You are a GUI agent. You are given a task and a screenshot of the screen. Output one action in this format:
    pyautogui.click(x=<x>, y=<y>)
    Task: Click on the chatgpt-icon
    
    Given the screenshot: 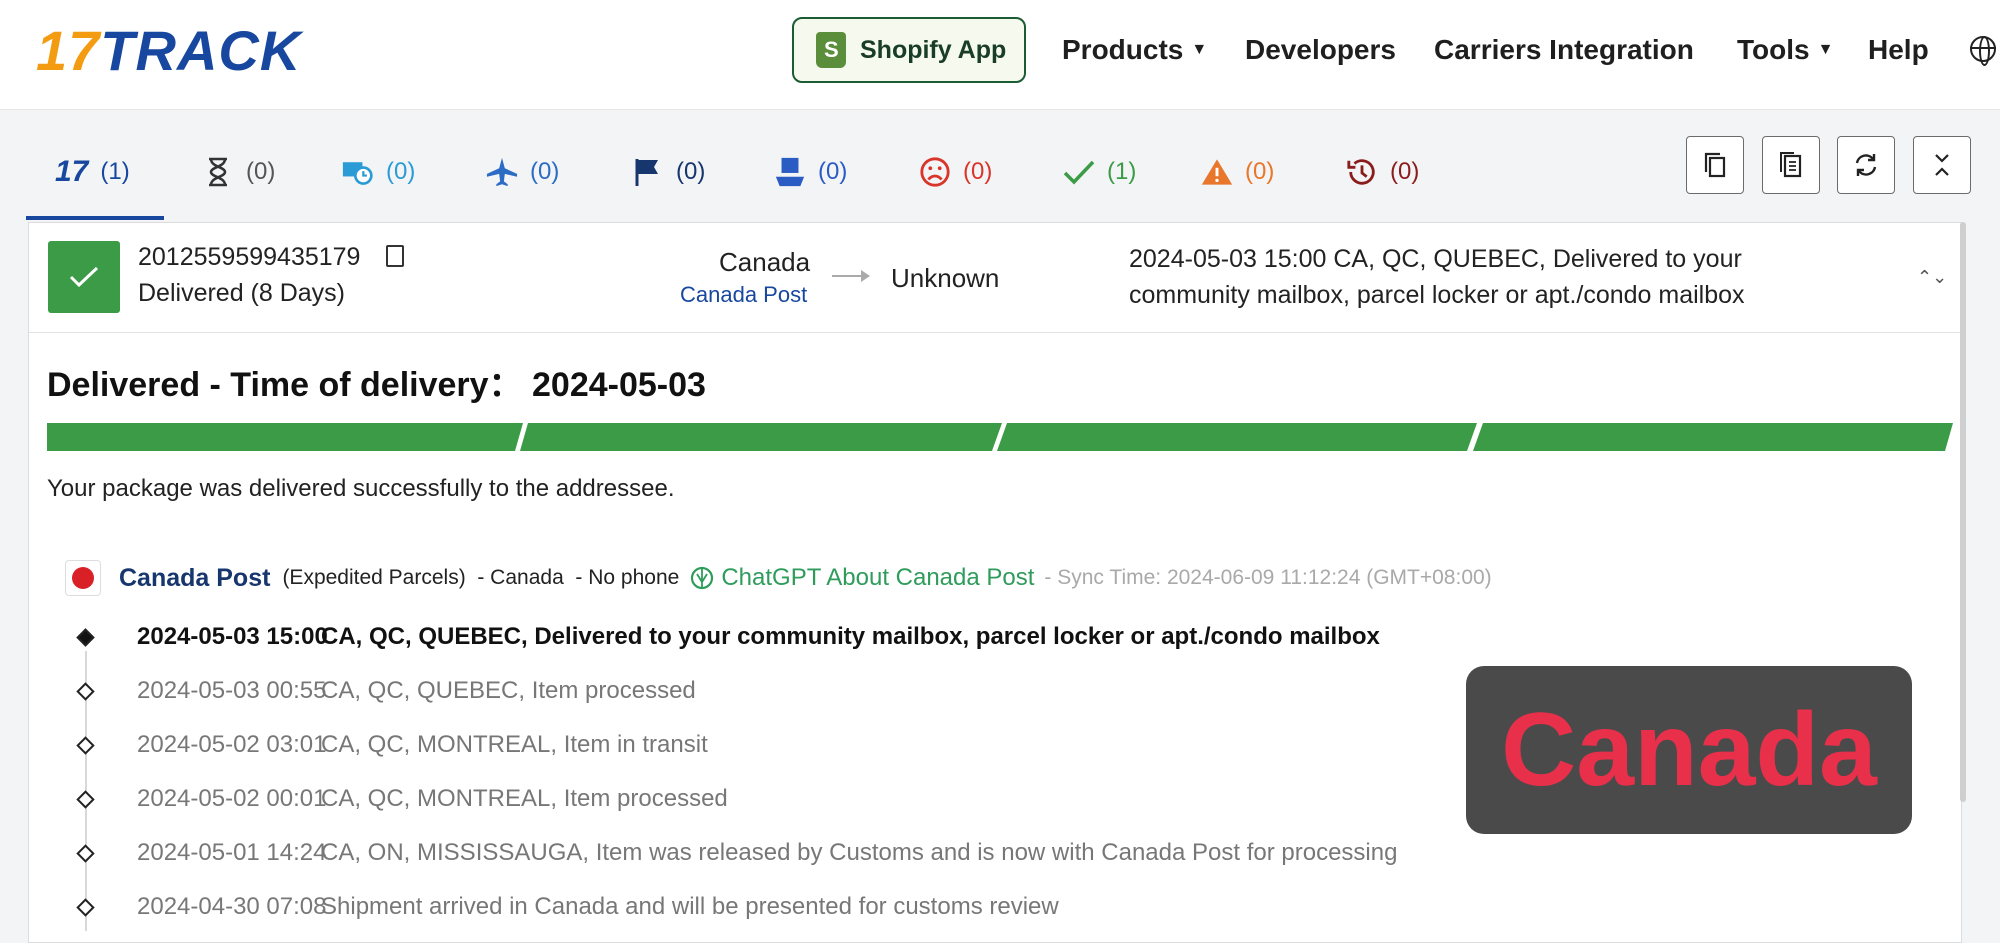 What is the action you would take?
    pyautogui.click(x=702, y=578)
    